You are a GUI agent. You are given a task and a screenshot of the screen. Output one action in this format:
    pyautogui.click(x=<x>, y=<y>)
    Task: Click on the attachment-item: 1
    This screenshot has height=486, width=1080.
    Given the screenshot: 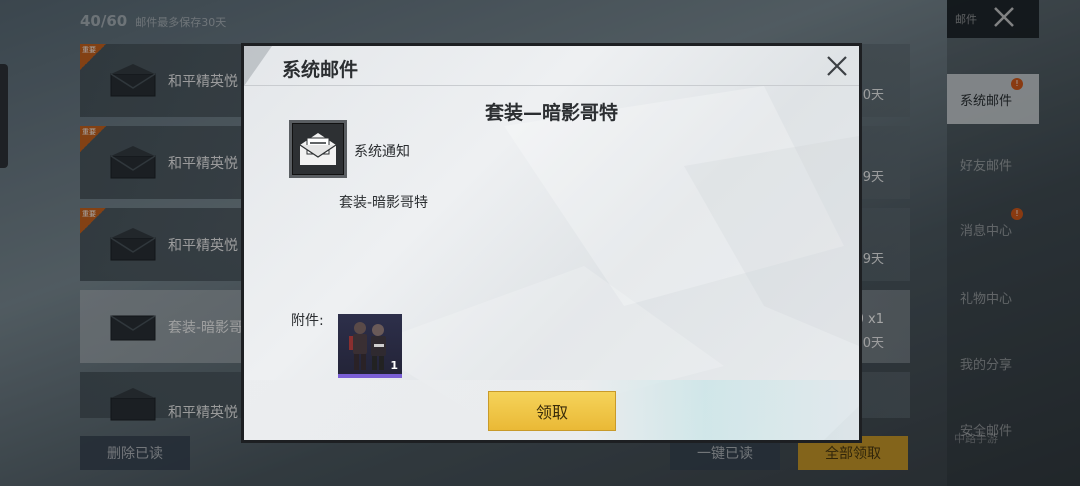 What is the action you would take?
    pyautogui.click(x=370, y=346)
    